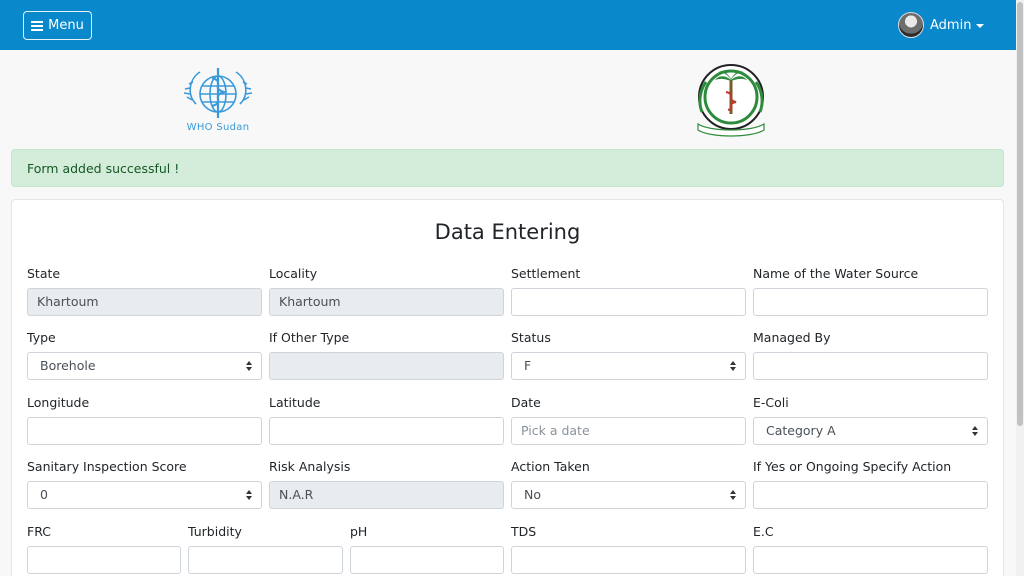 This screenshot has height=576, width=1024. I want to click on alert-message: Form added successful !, so click(103, 168).